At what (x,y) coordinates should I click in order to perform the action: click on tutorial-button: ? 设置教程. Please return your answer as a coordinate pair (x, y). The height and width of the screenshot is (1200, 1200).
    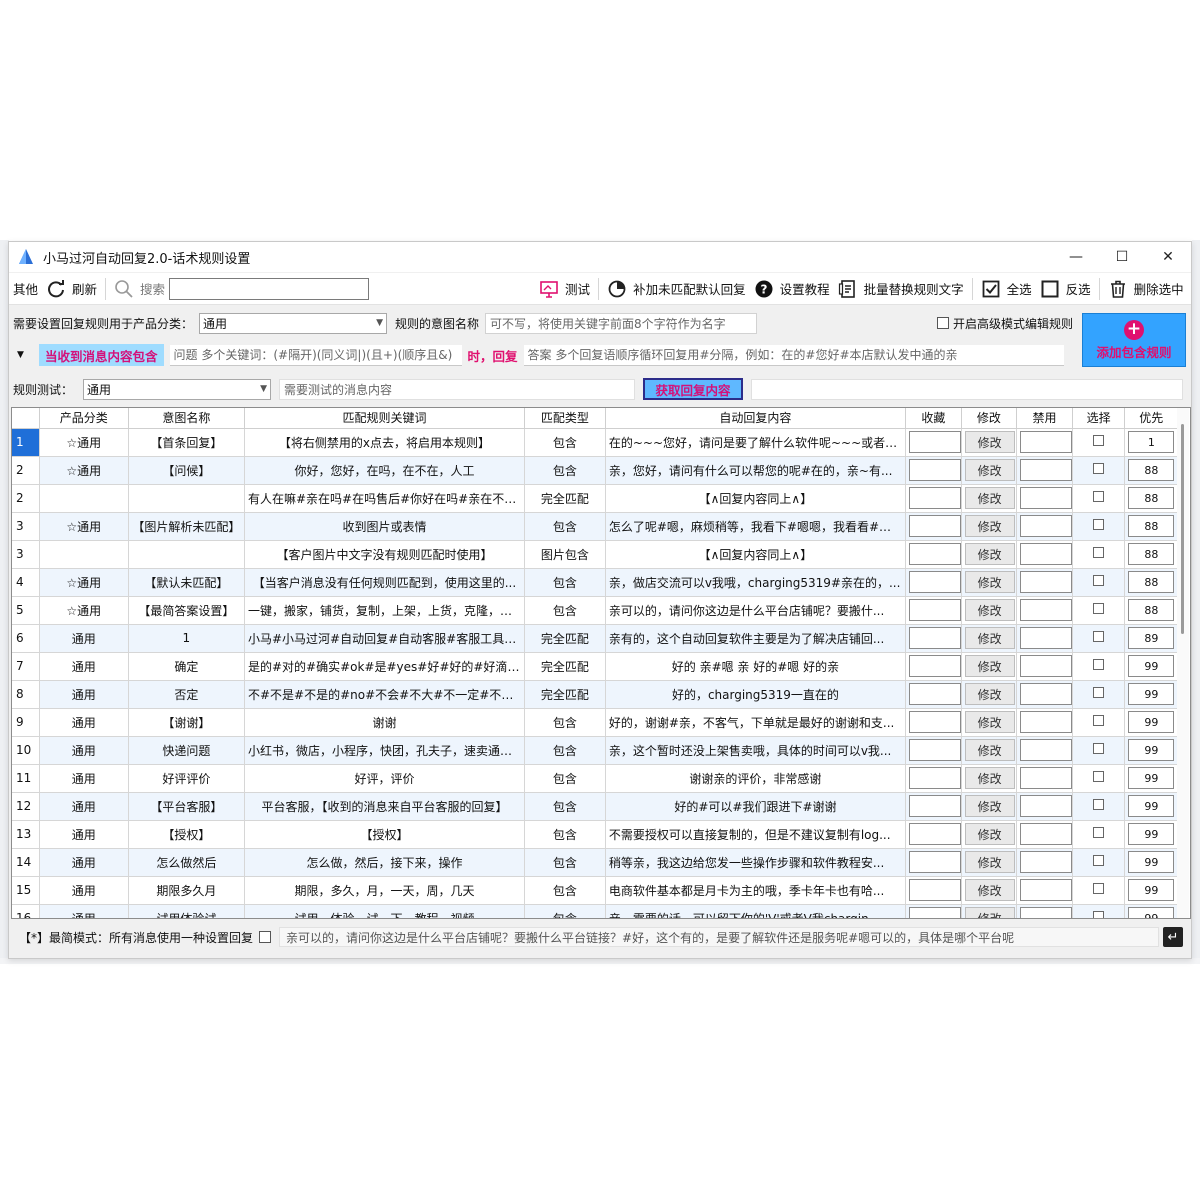
    Looking at the image, I should click on (792, 289).